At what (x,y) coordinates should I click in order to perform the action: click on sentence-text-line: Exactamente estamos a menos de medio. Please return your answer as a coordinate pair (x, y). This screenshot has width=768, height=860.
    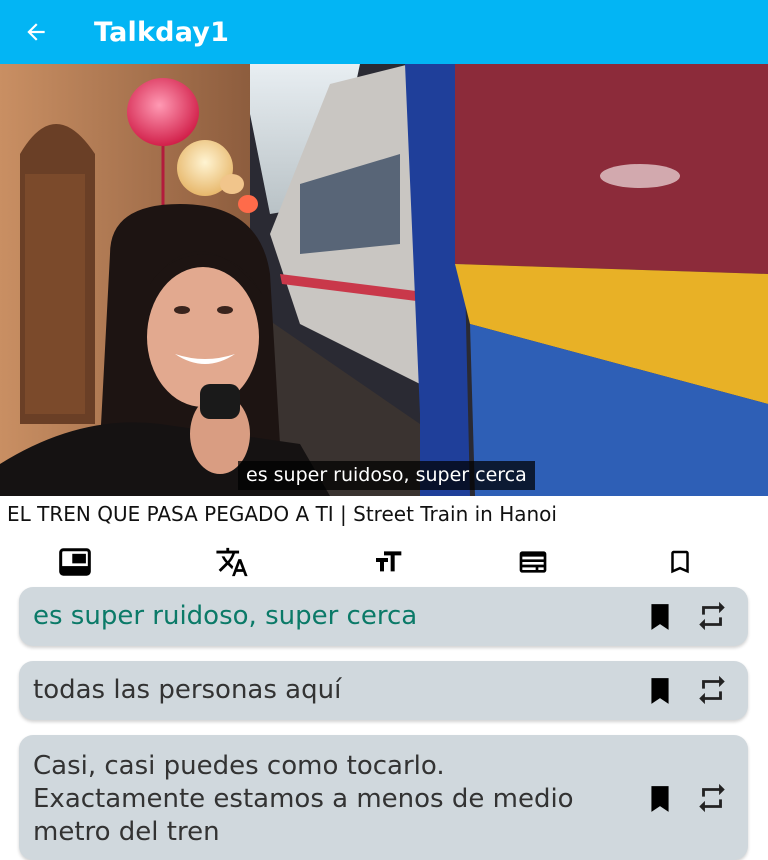
    Looking at the image, I should click on (303, 799).